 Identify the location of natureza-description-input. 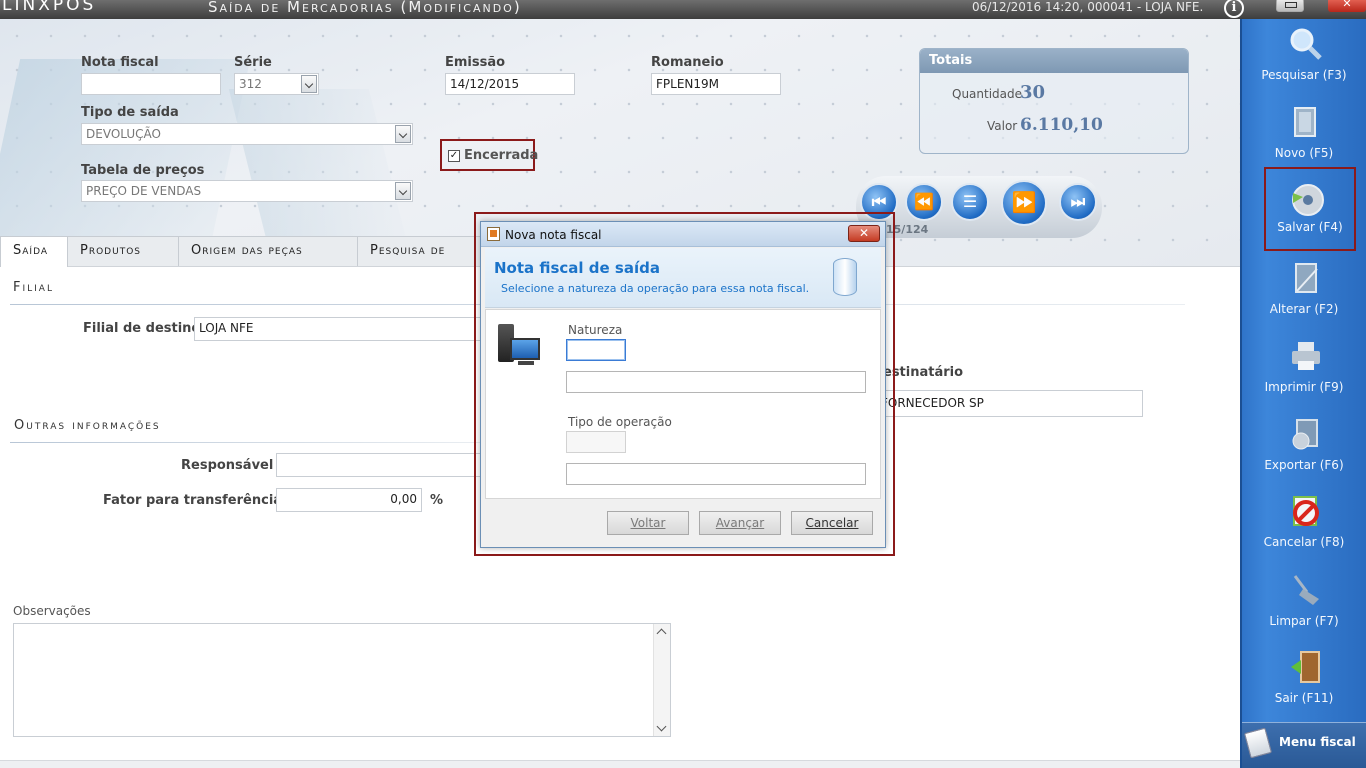
(716, 382).